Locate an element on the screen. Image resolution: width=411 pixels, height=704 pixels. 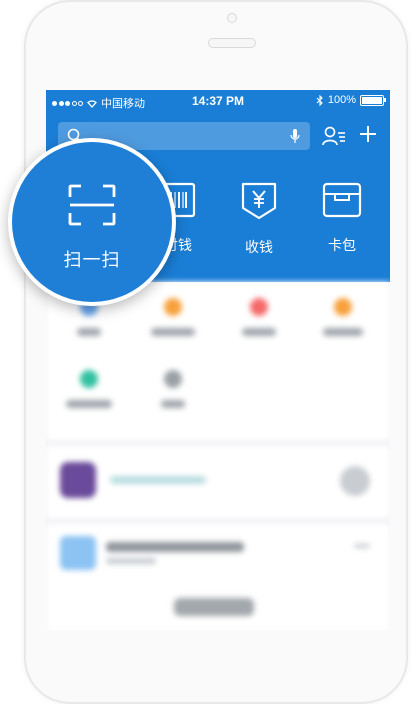
microphone-icon is located at coordinates (295, 136).